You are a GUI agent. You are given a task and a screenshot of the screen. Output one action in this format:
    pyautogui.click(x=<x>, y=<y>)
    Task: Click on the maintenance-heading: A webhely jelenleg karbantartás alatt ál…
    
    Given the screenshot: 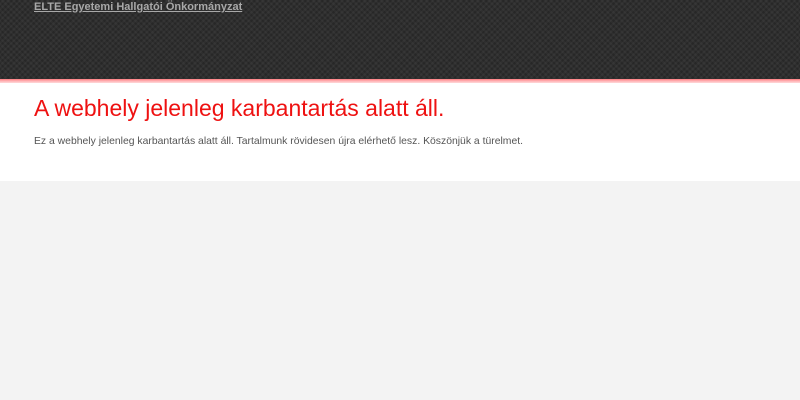 What is the action you would take?
    pyautogui.click(x=239, y=108)
    